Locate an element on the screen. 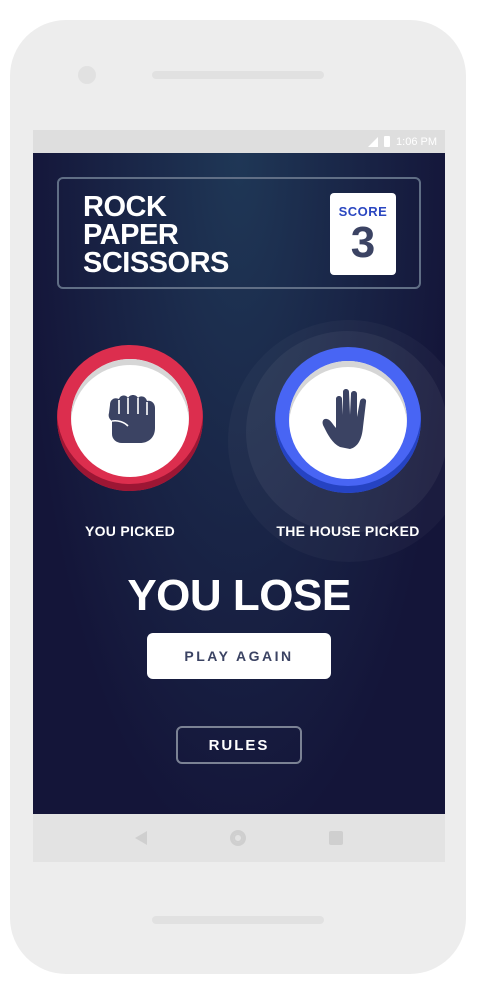 Image resolution: width=484 pixels, height=984 pixels. status-time: 1:06 PM is located at coordinates (416, 141).